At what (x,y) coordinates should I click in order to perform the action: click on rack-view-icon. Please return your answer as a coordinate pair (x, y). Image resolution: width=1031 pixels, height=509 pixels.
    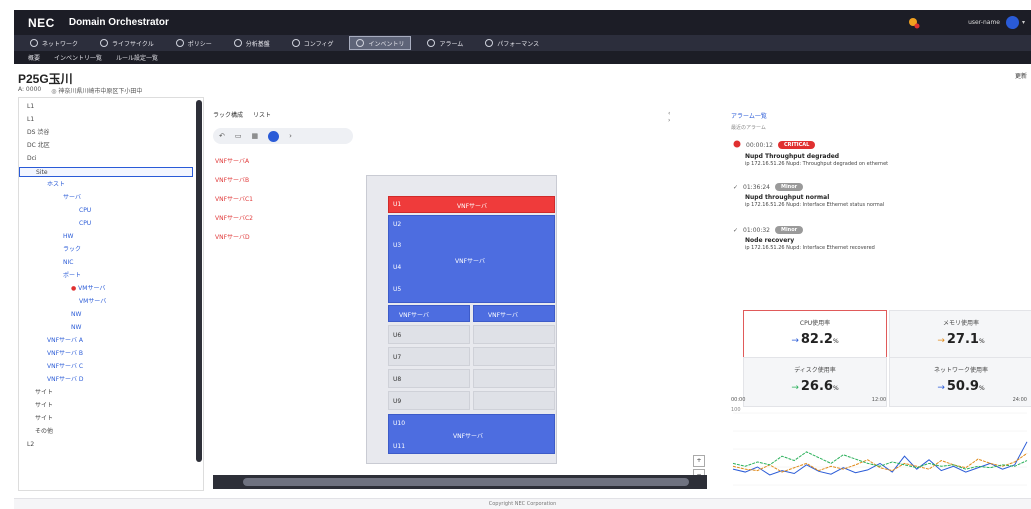
    Looking at the image, I should click on (274, 136).